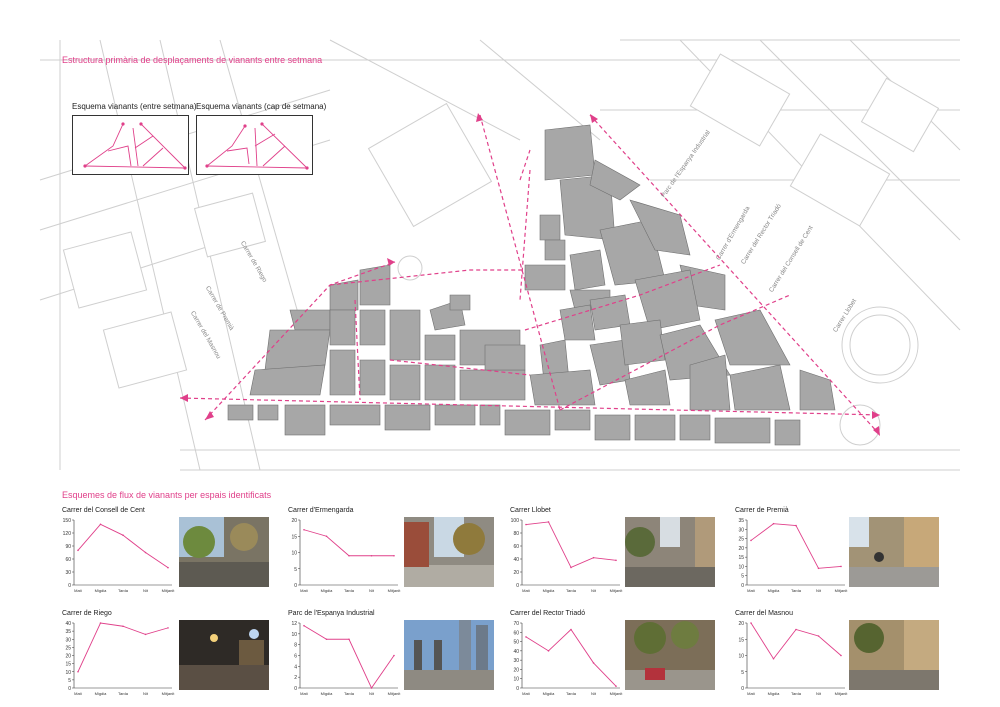  Describe the element at coordinates (295, 657) in the screenshot. I see `y-tick-label: 6` at that location.